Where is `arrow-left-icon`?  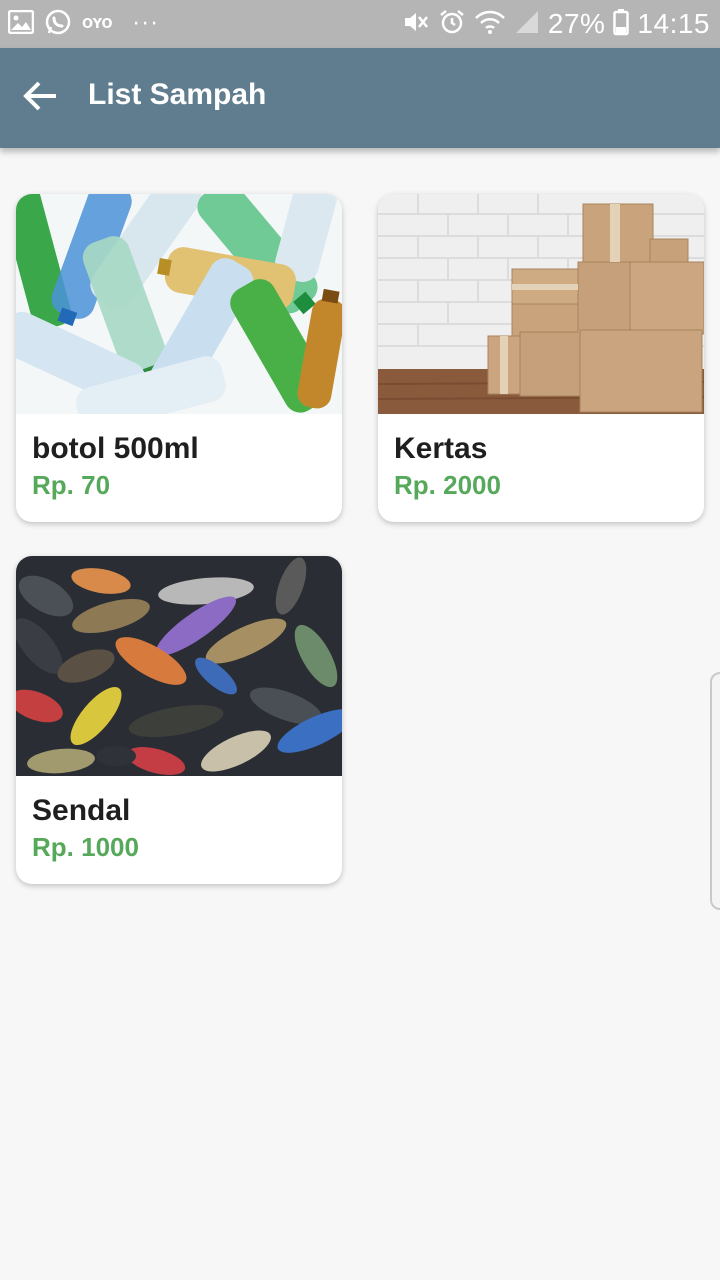
arrow-left-icon is located at coordinates (40, 98).